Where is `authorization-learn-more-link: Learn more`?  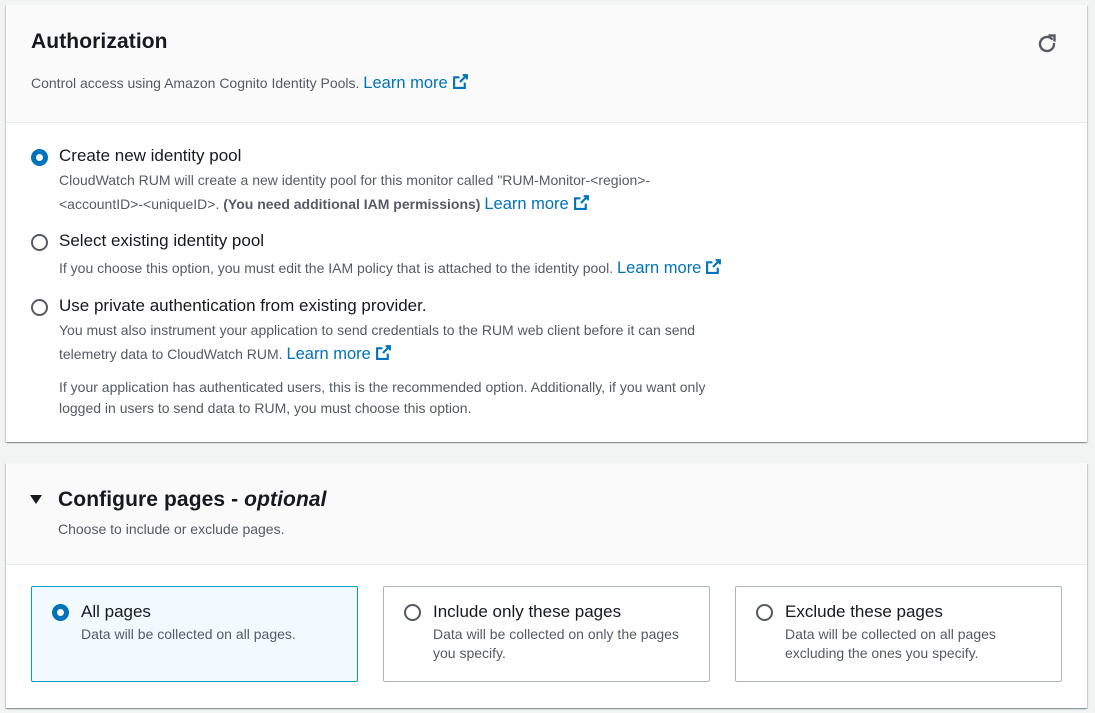 authorization-learn-more-link: Learn more is located at coordinates (415, 83).